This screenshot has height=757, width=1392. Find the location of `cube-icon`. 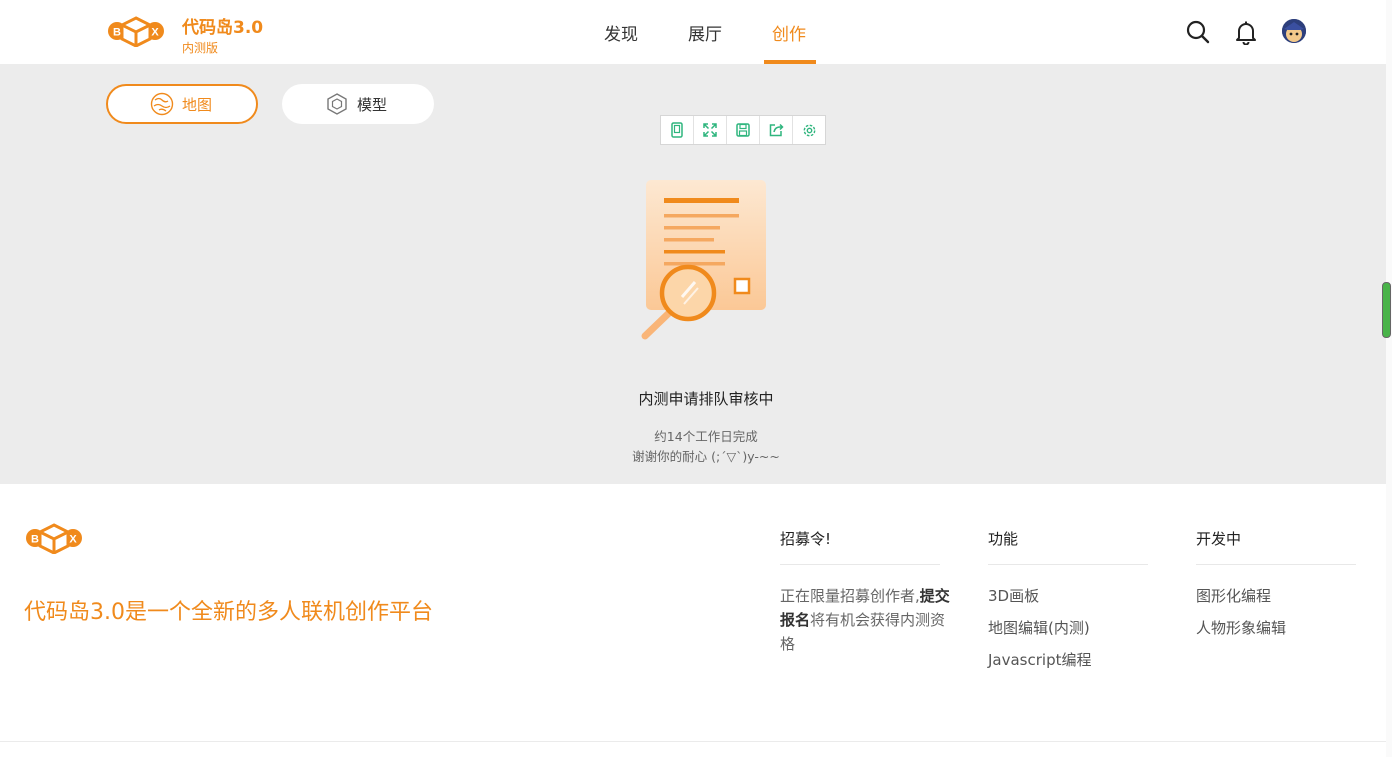

cube-icon is located at coordinates (337, 104).